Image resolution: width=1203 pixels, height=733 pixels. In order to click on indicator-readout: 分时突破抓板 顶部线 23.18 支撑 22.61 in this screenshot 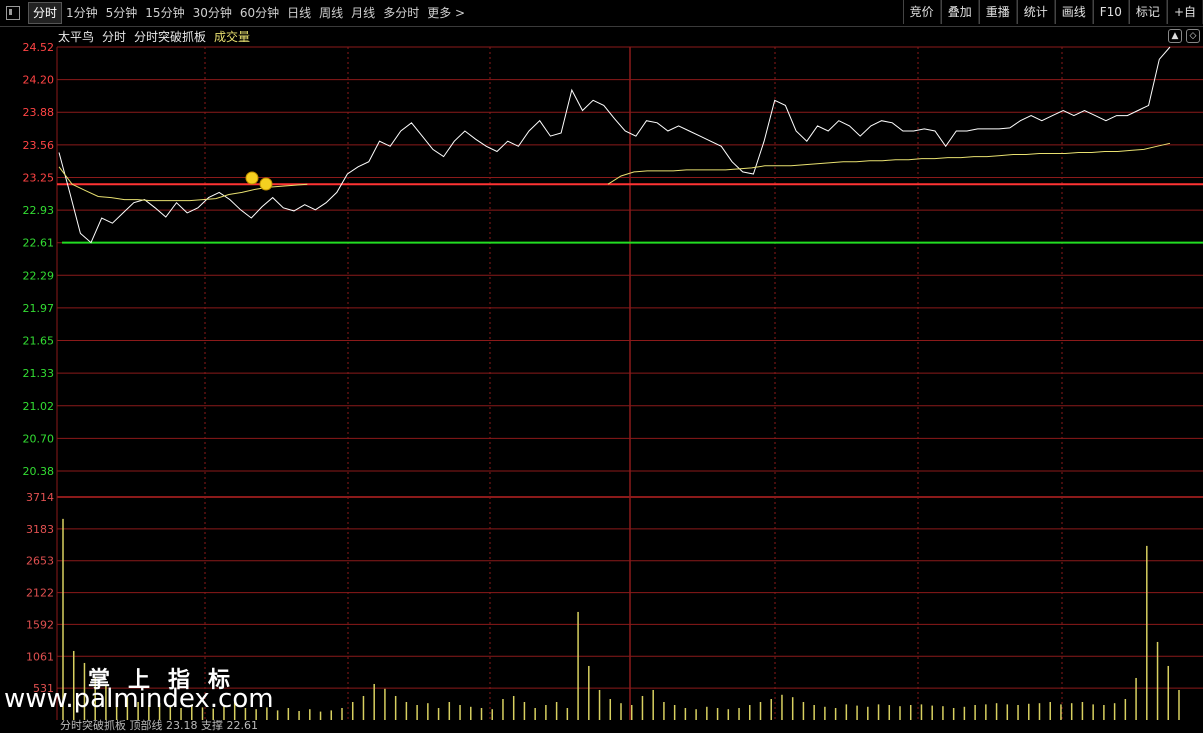, I will do `click(159, 725)`.